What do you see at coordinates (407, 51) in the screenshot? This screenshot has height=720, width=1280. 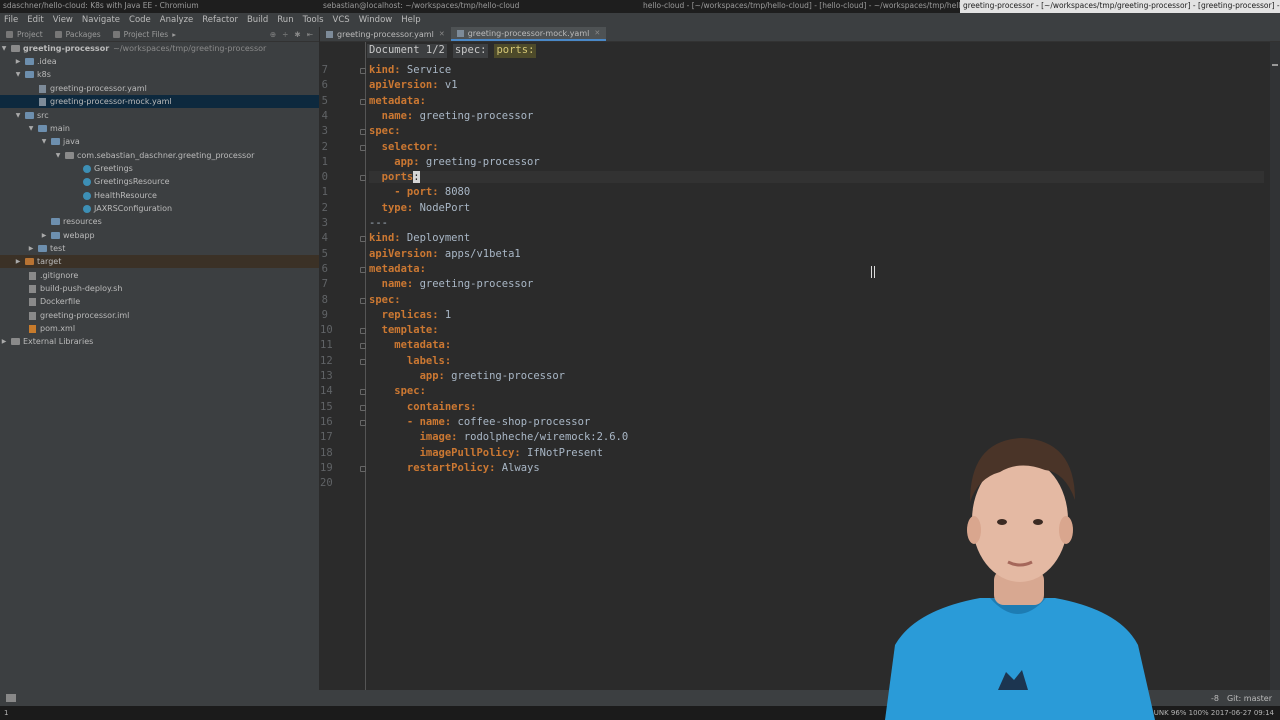 I see `breadcrumb-document: Document 1/2` at bounding box center [407, 51].